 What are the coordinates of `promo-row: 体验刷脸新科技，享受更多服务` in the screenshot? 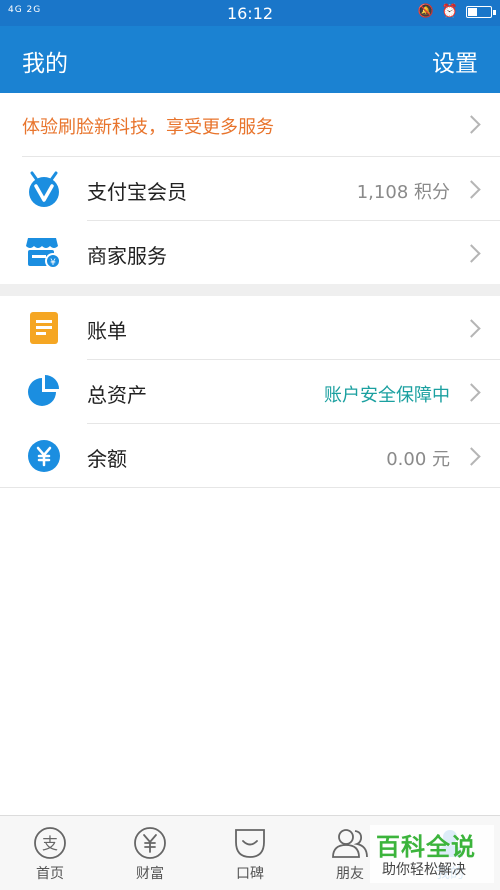 It's located at (250, 124).